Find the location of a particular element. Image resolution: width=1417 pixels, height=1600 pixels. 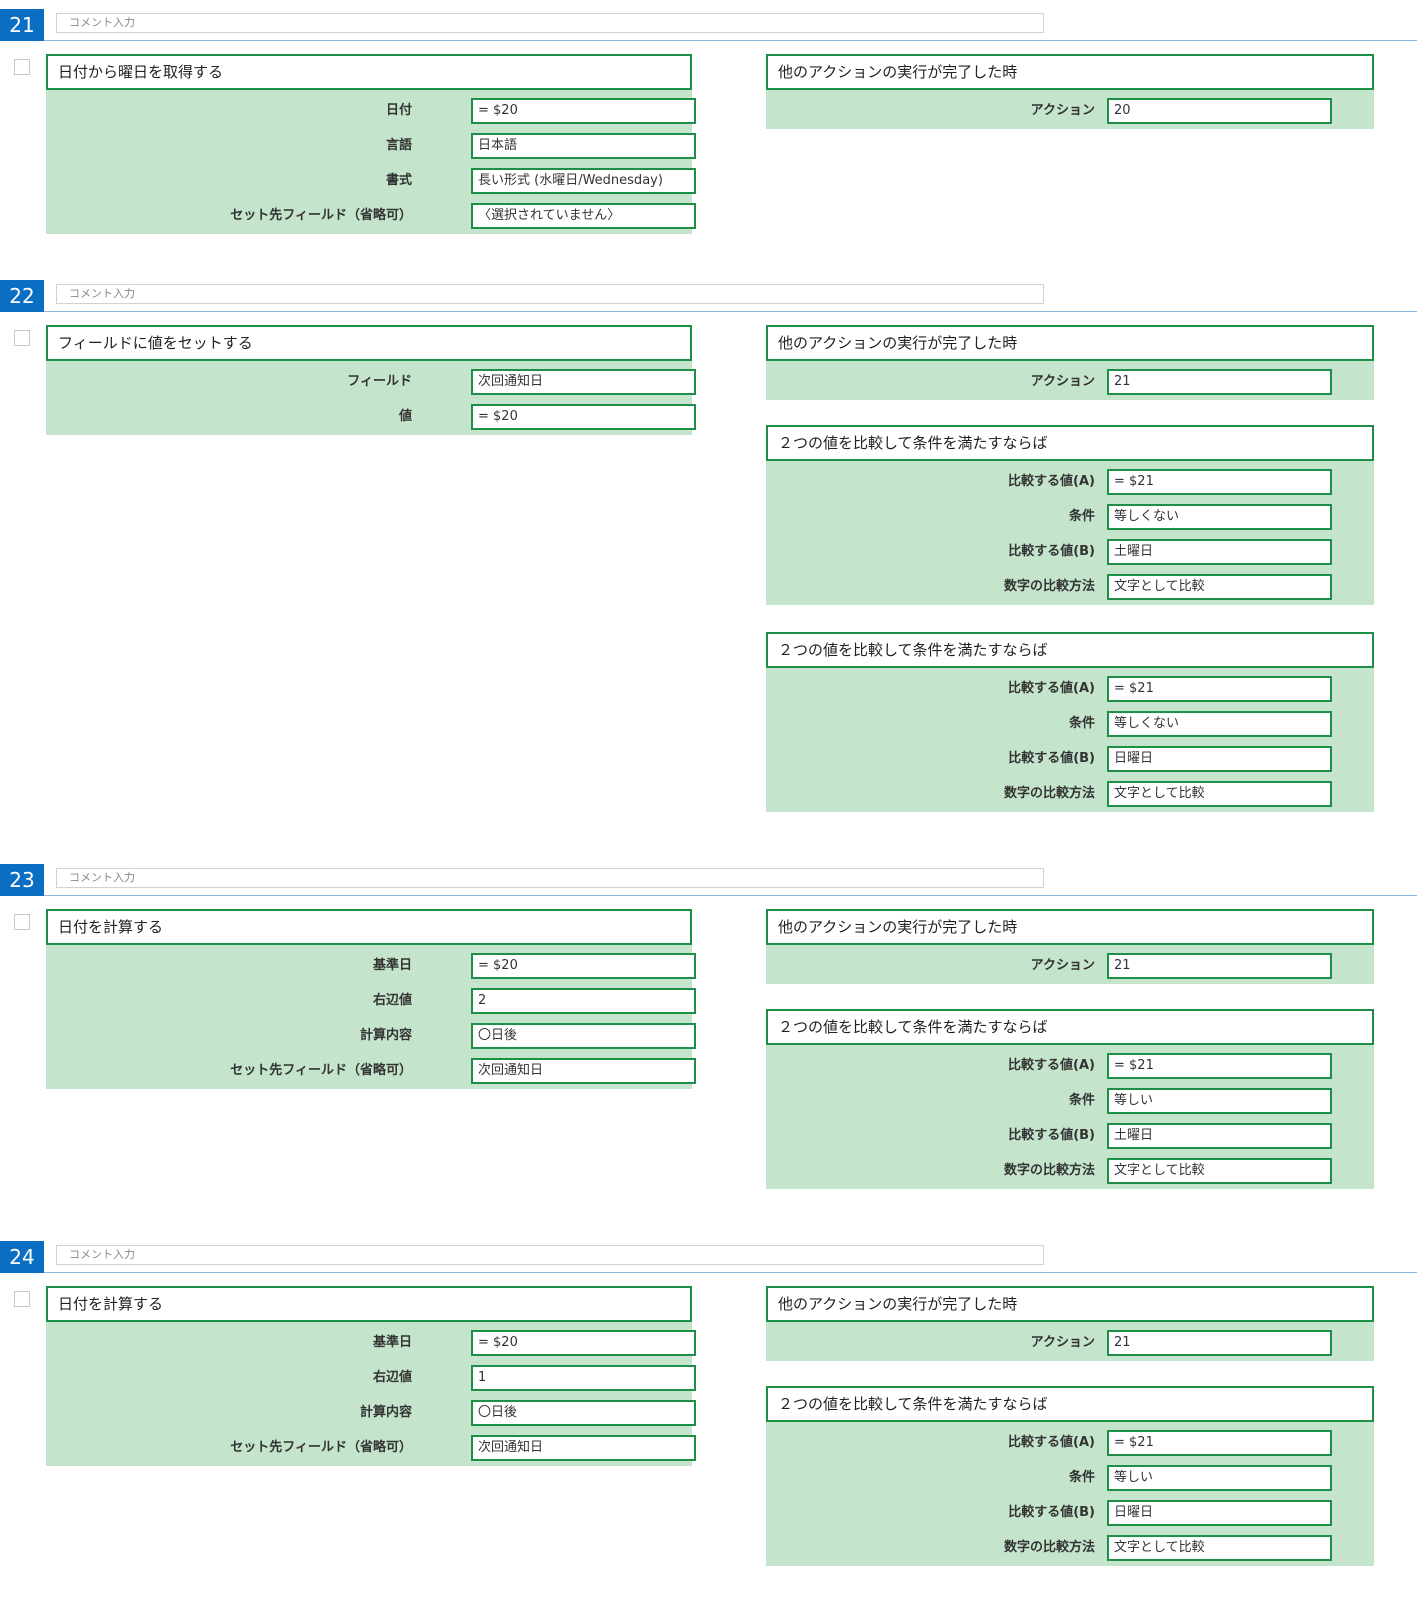

param-row: 値 = $20 is located at coordinates (371, 417).